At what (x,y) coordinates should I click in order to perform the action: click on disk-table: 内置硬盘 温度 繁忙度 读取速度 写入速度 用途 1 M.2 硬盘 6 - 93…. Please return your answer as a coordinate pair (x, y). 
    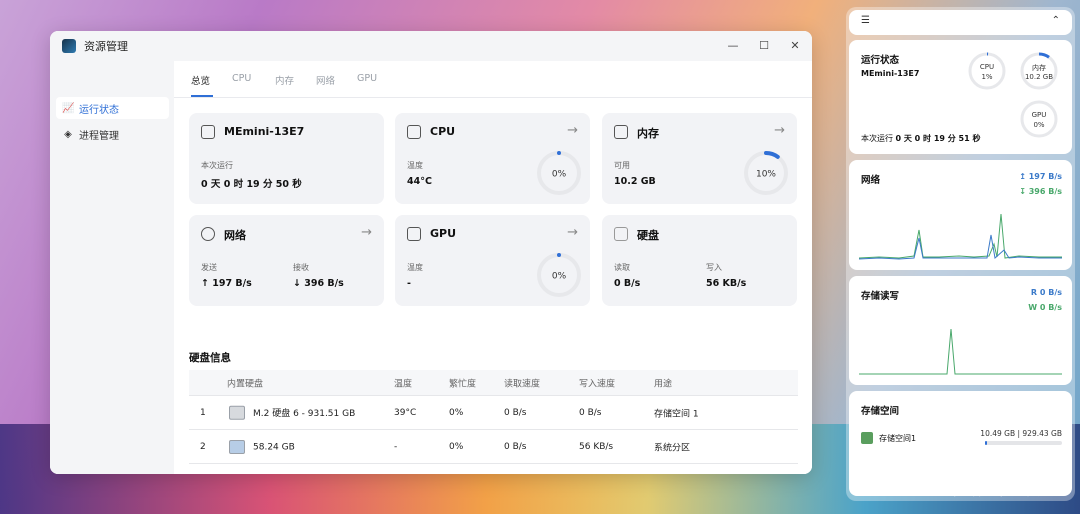
    Looking at the image, I should click on (493, 417).